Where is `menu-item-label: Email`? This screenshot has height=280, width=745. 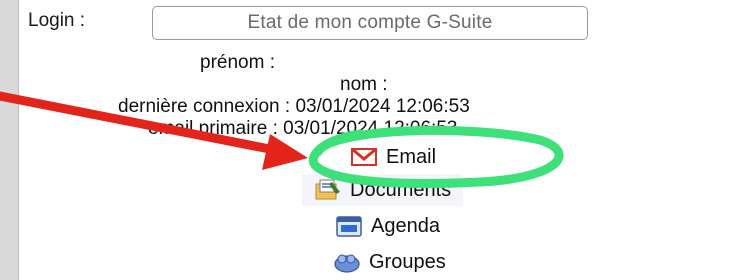 menu-item-label: Email is located at coordinates (411, 156).